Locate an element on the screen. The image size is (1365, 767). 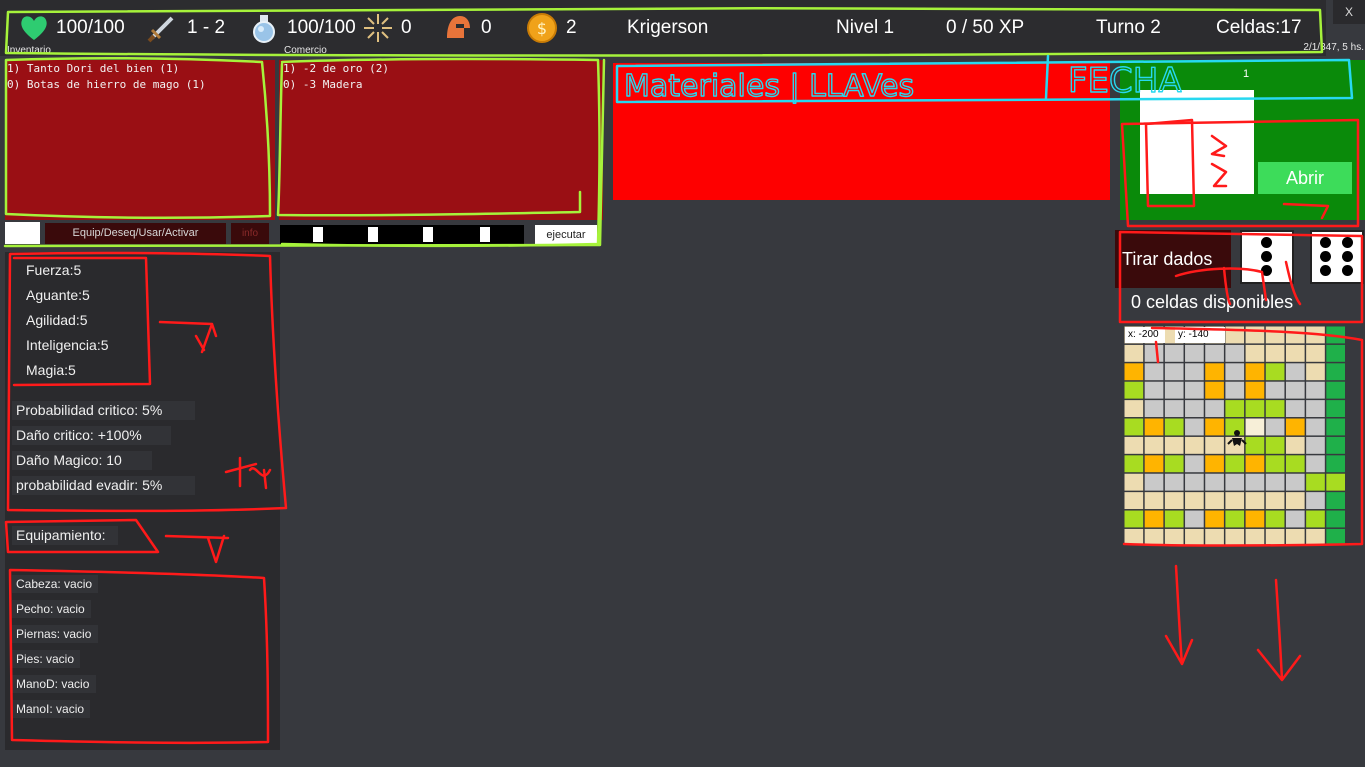
open-chest-button: Abrir is located at coordinates (1305, 178).